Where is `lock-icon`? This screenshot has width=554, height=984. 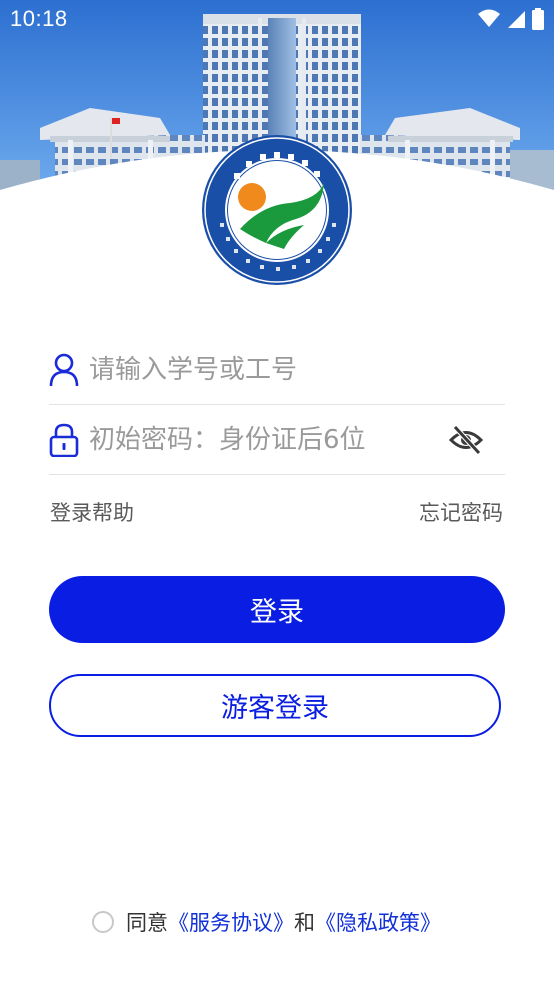 lock-icon is located at coordinates (64, 440).